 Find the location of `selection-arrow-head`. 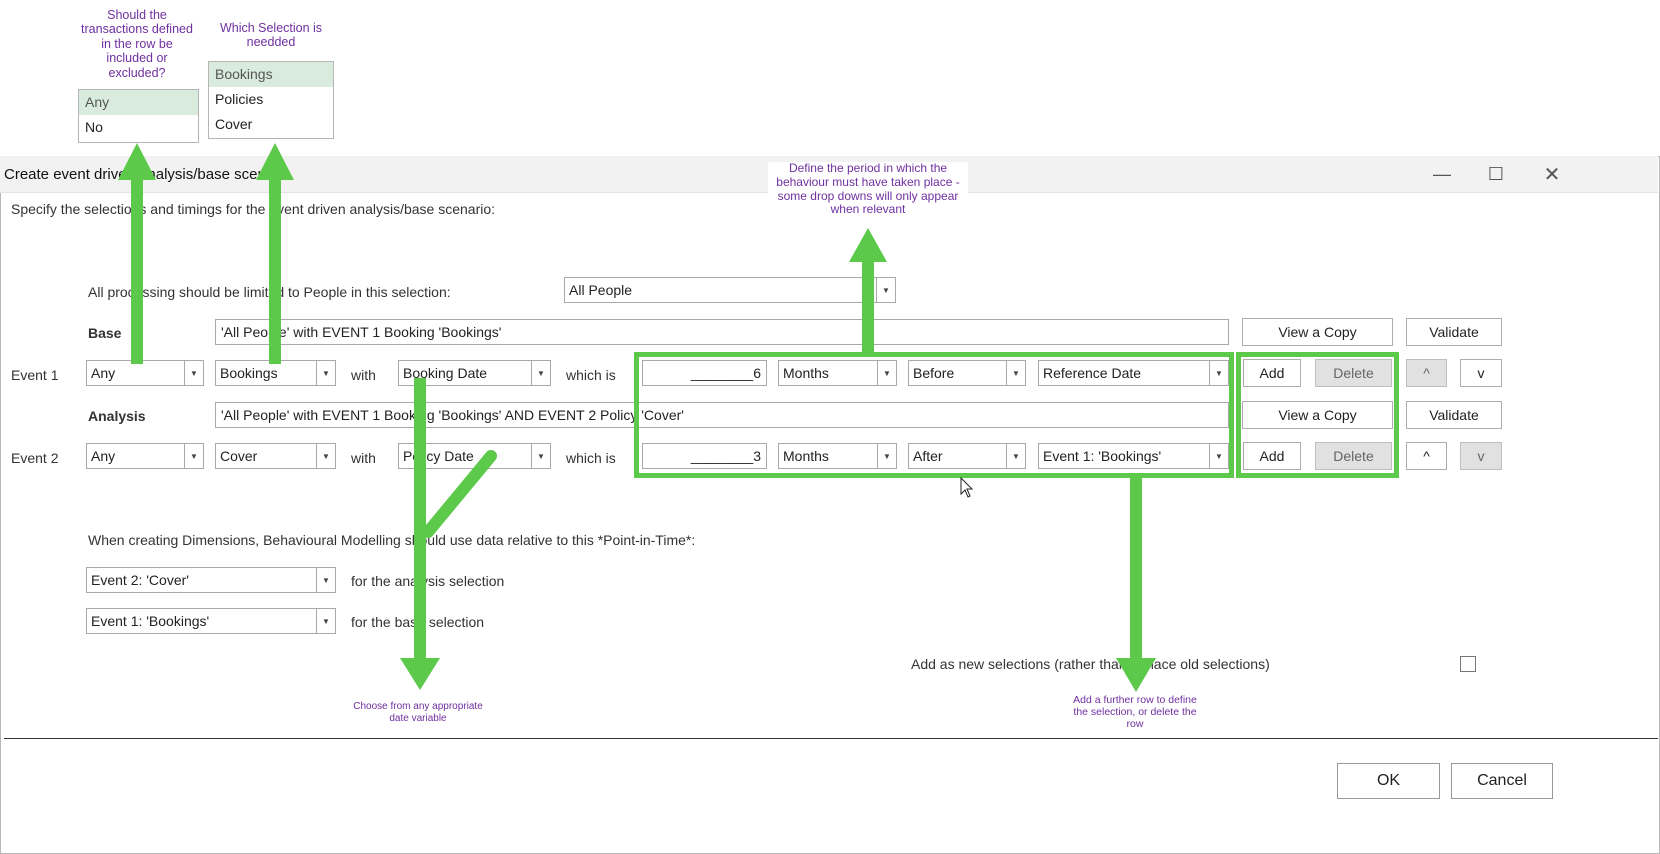

selection-arrow-head is located at coordinates (275, 161).